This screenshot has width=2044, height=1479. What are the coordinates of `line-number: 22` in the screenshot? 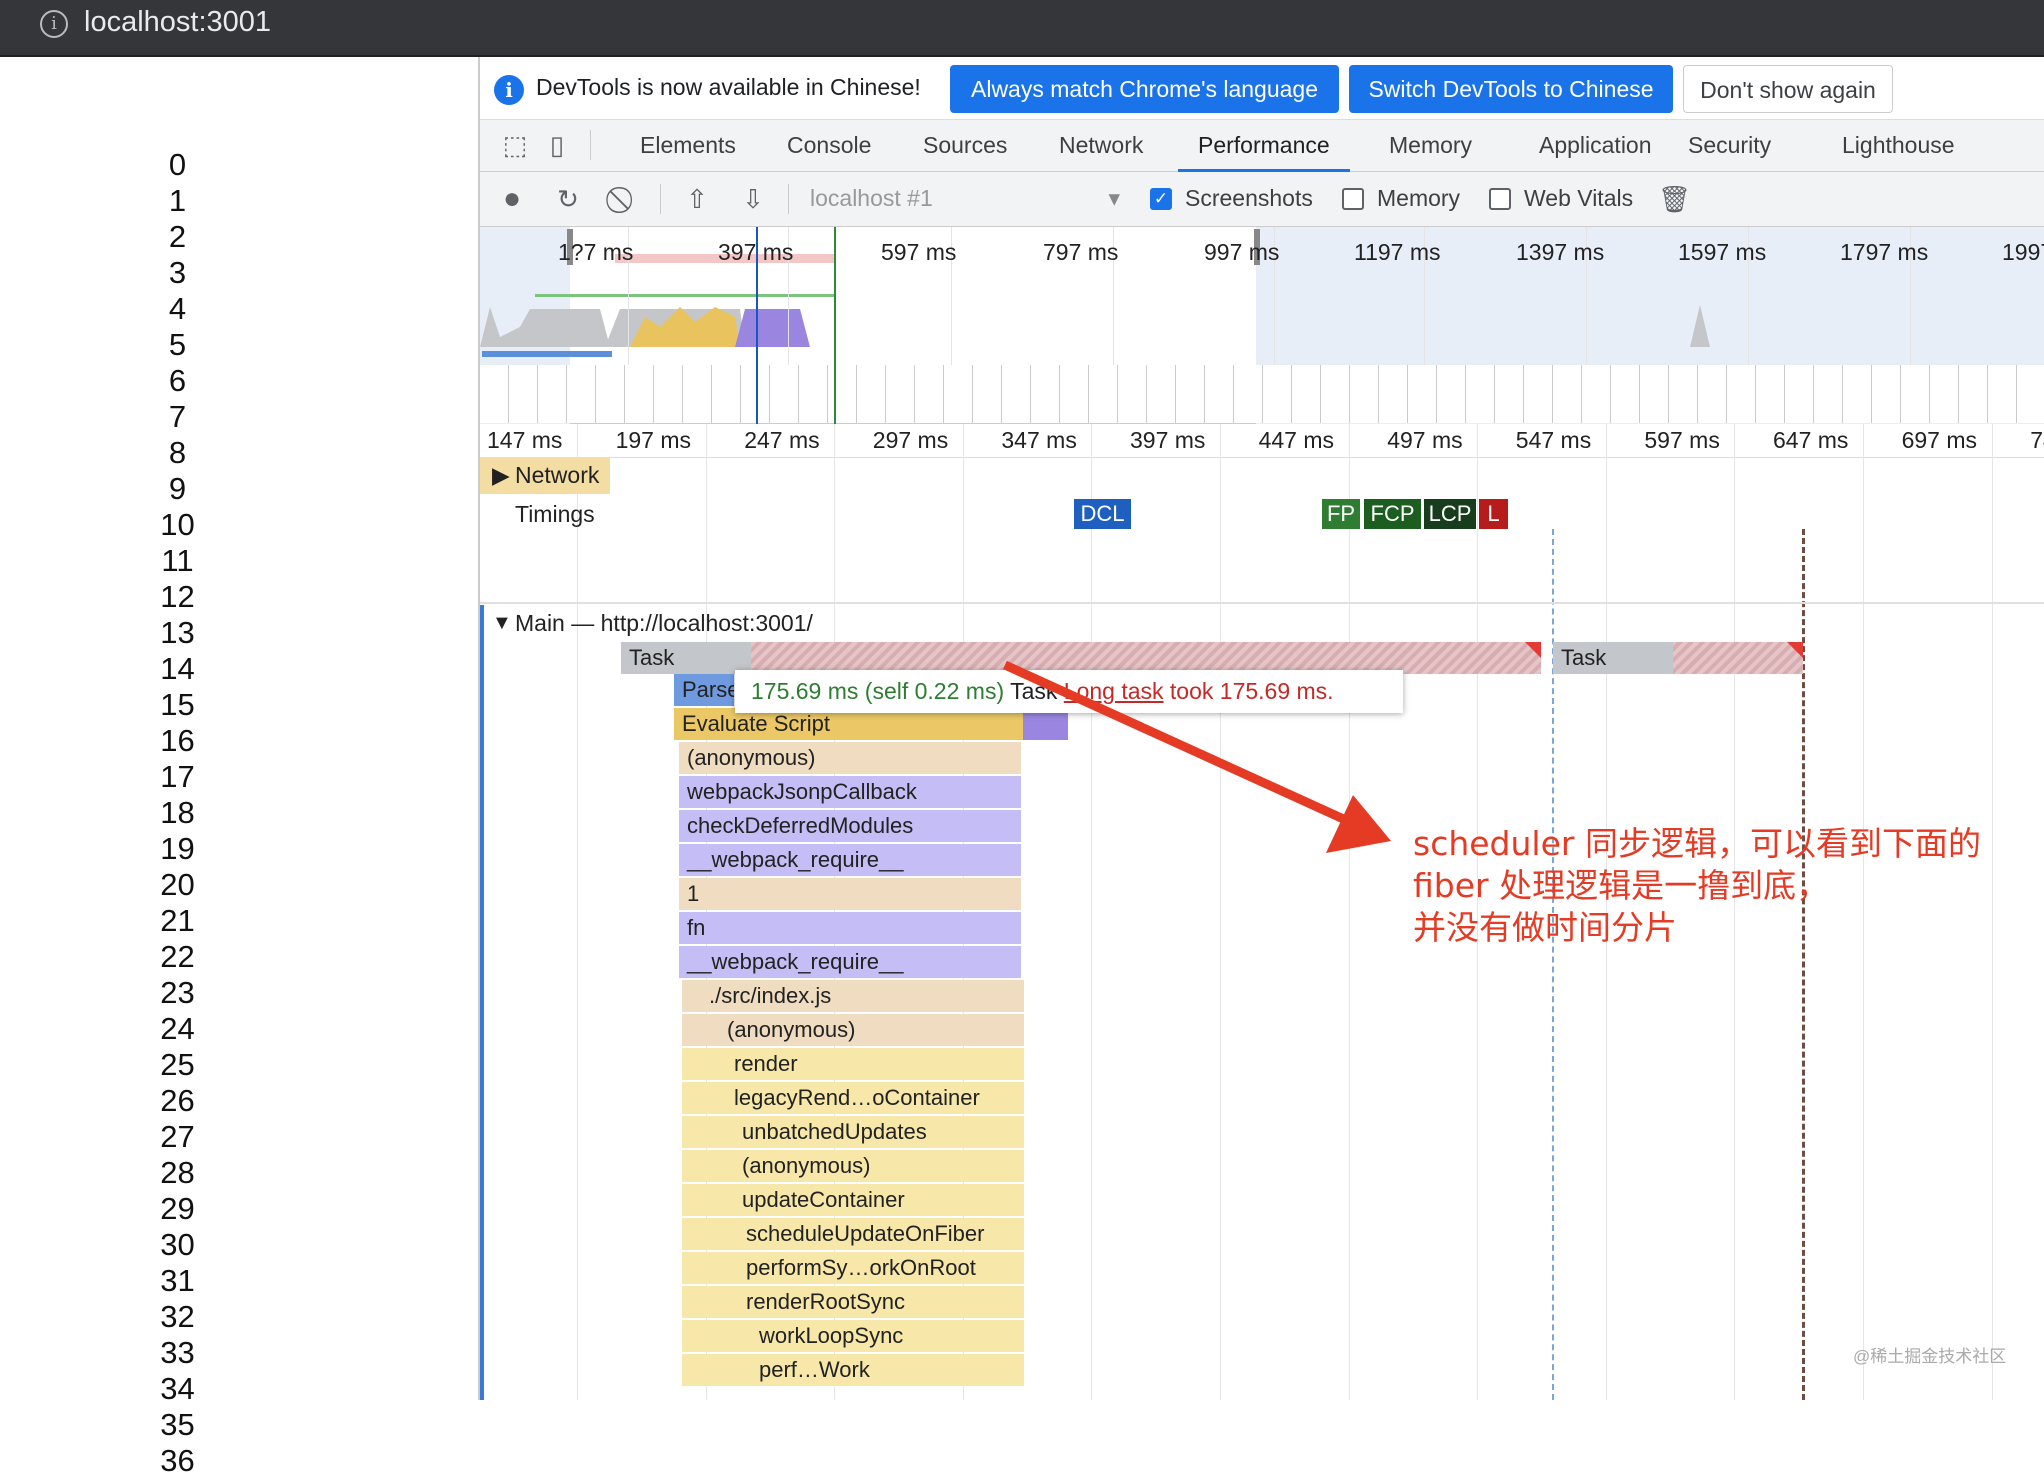 It's located at (177, 956).